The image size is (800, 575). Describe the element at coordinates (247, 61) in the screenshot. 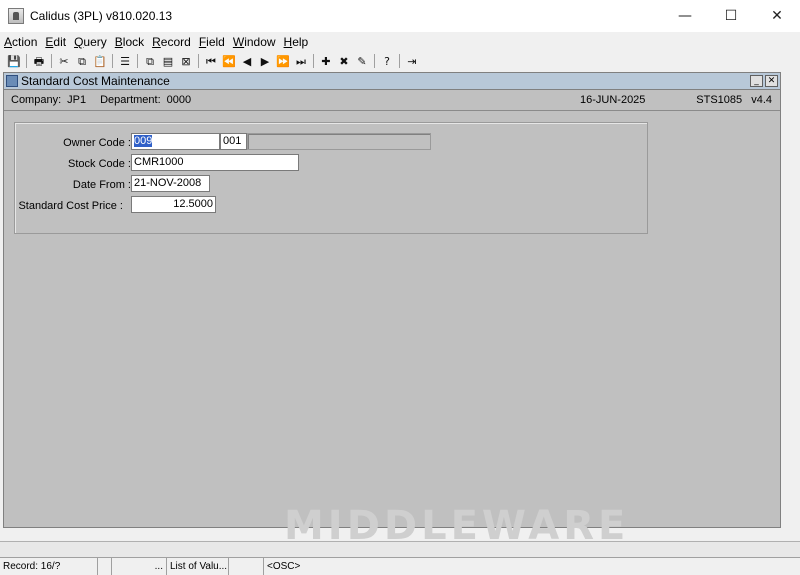

I see `previous-record-icon: ◀` at that location.